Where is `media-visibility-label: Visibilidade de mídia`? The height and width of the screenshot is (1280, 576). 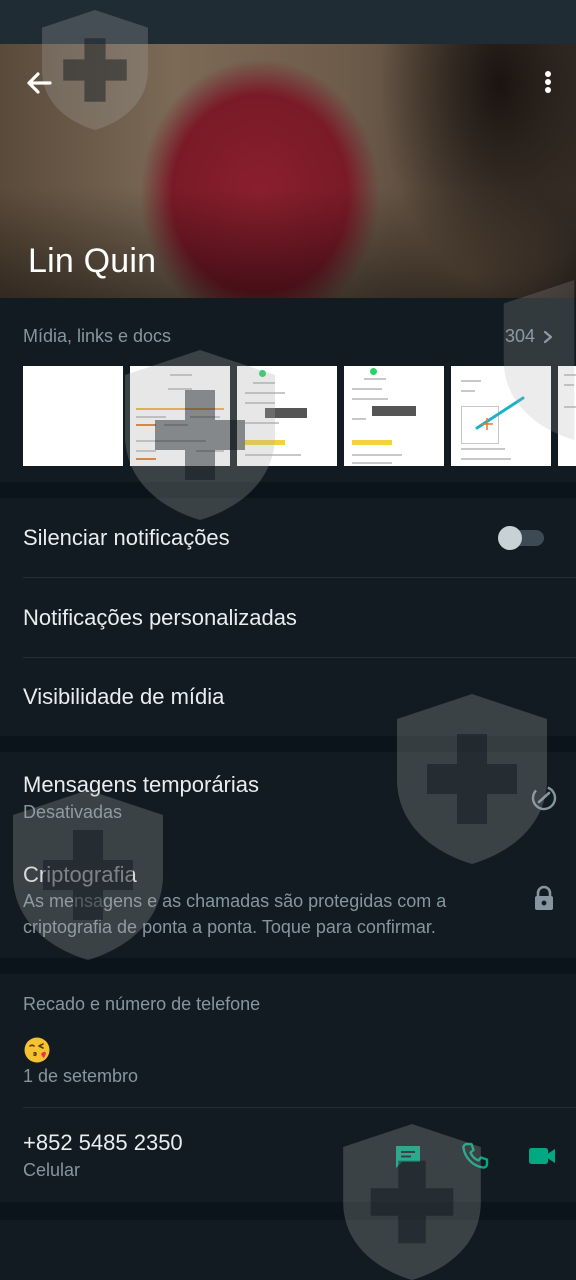 media-visibility-label: Visibilidade de mídia is located at coordinates (124, 696).